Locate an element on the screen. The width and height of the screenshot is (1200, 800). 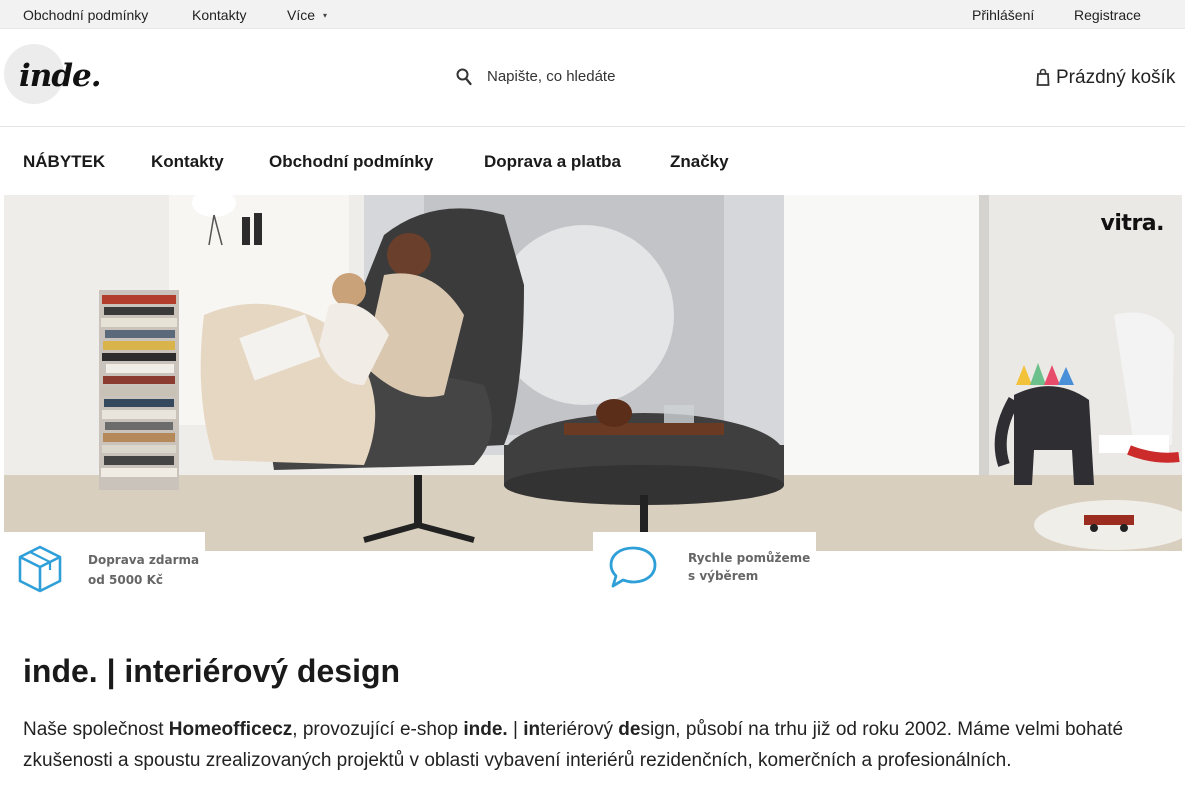
nav-item-shipping: Doprava a platba is located at coordinates (552, 162).